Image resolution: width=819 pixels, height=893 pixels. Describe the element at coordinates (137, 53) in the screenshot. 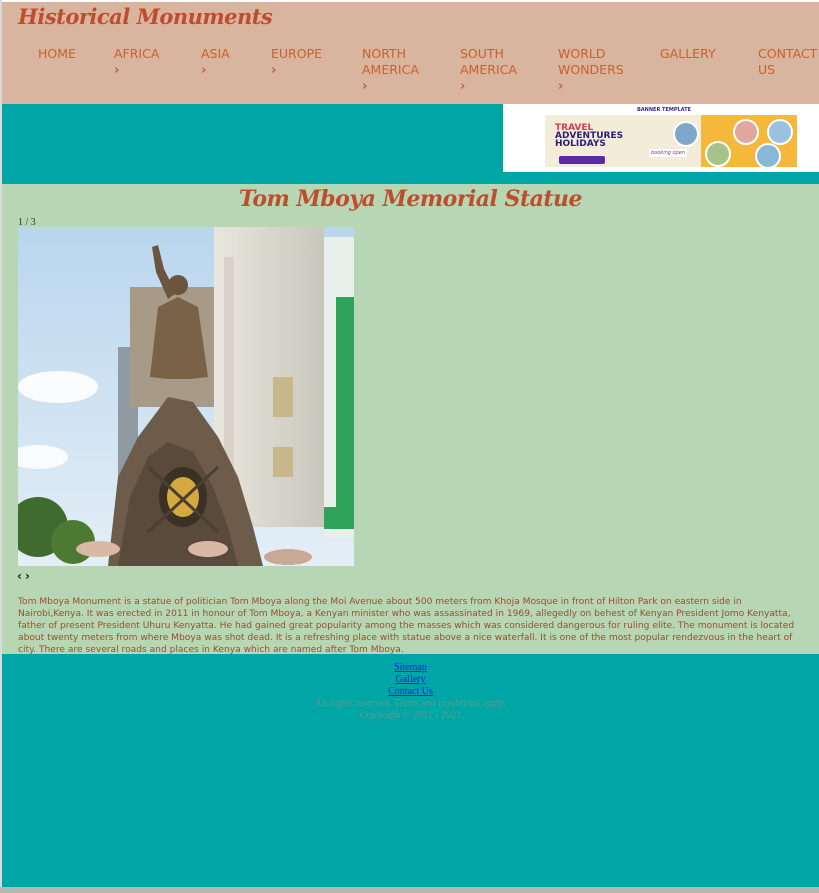

I see `nav-label: AFRICA` at that location.